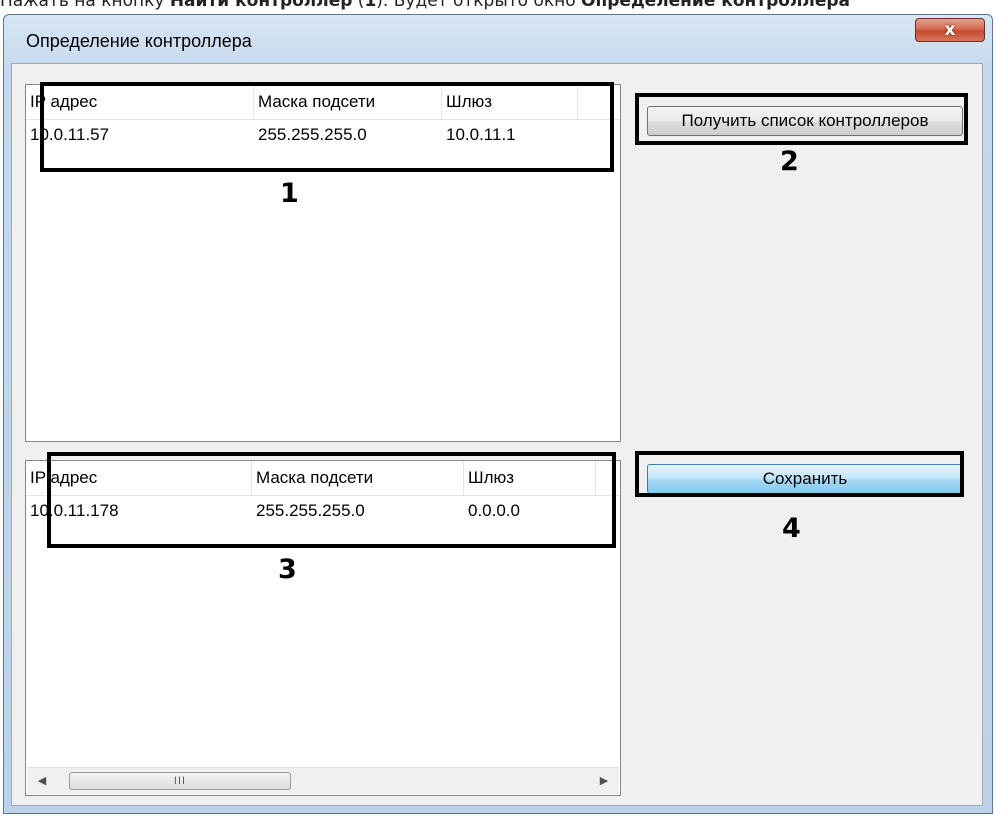 The height and width of the screenshot is (818, 994). Describe the element at coordinates (180, 781) in the screenshot. I see `scrollbar-thumb: III` at that location.